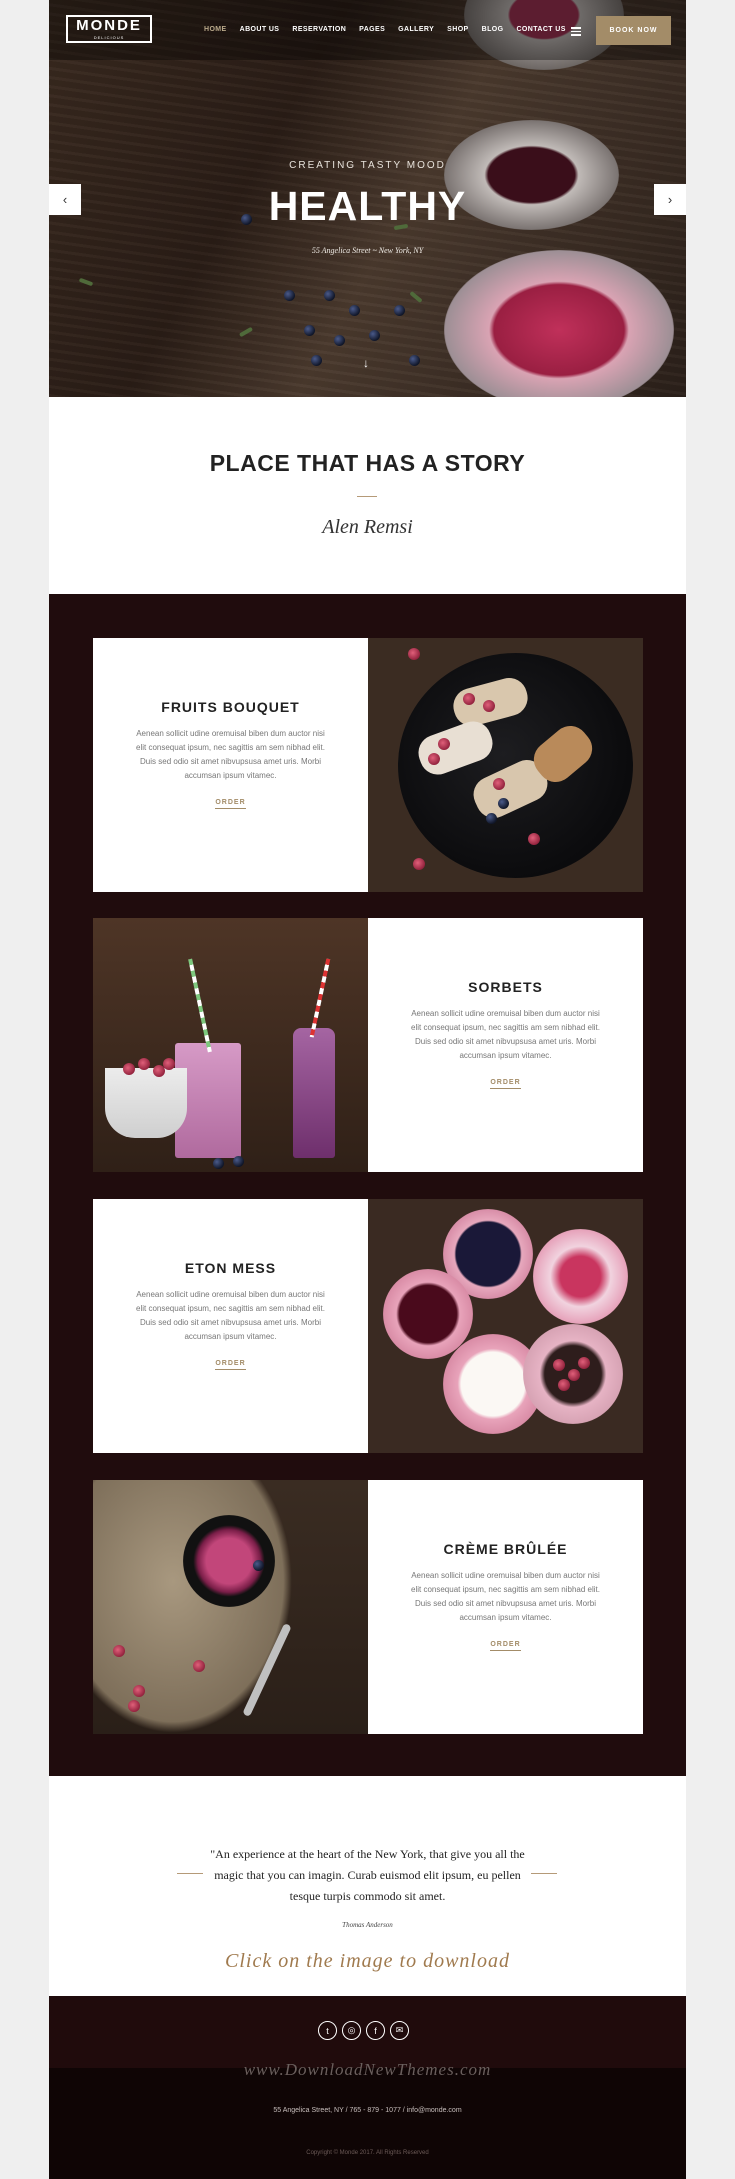 The height and width of the screenshot is (2179, 735). I want to click on hamburger-icon, so click(576, 31).